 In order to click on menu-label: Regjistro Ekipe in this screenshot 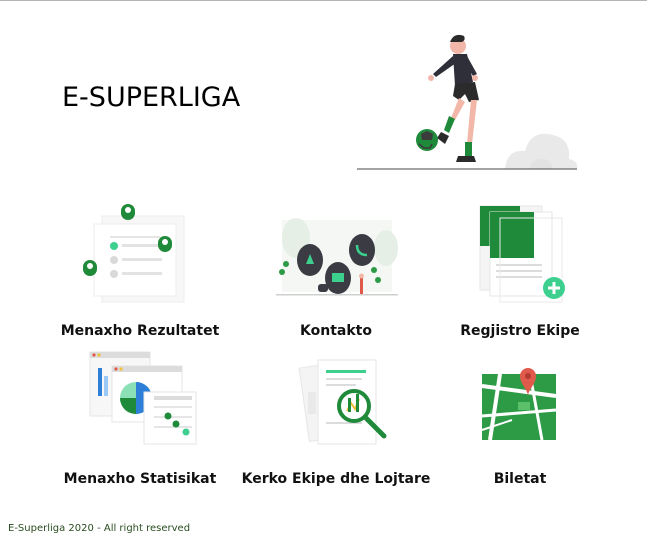, I will do `click(520, 331)`.